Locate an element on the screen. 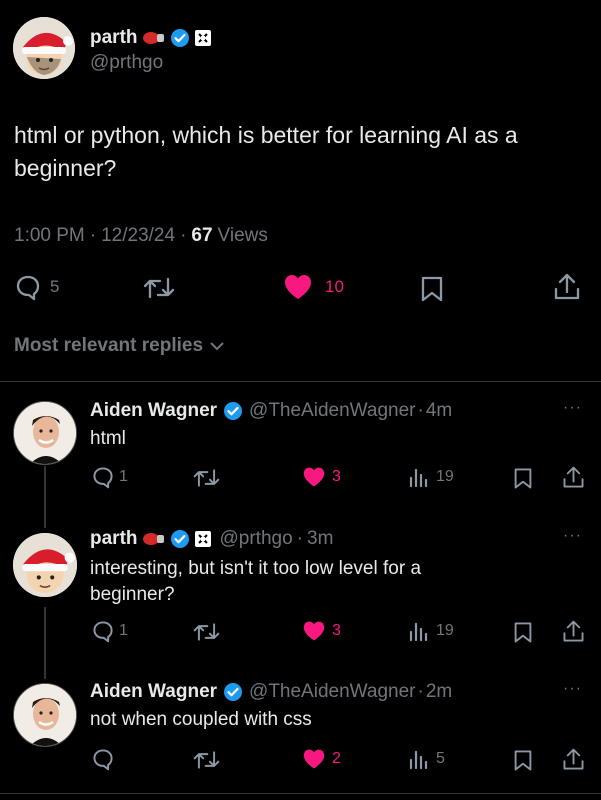  like-count: 10 is located at coordinates (334, 286).